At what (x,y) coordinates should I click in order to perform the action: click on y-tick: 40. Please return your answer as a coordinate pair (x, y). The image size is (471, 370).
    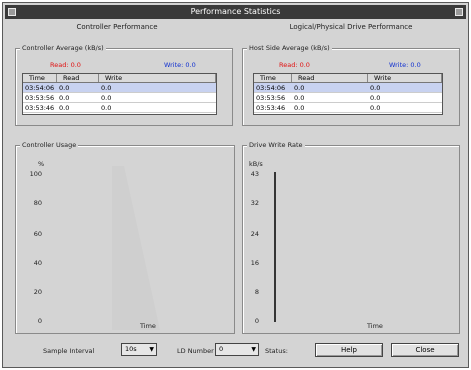
    Looking at the image, I should click on (37, 263).